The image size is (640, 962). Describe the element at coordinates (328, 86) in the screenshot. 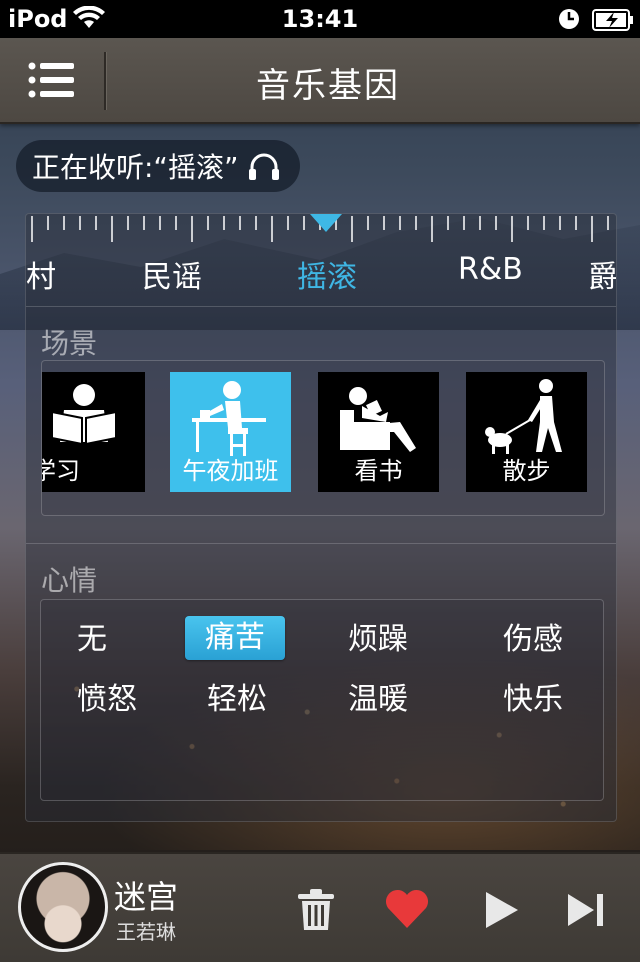

I see `page-title: 音乐基因` at that location.